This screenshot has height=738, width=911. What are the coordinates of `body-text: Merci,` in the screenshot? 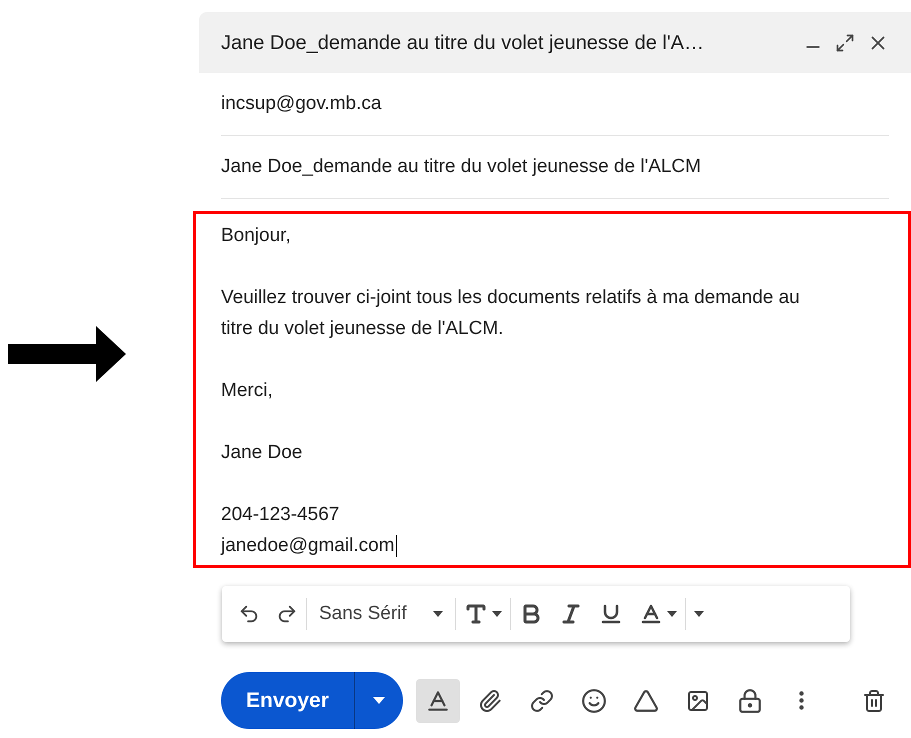 It's located at (247, 391).